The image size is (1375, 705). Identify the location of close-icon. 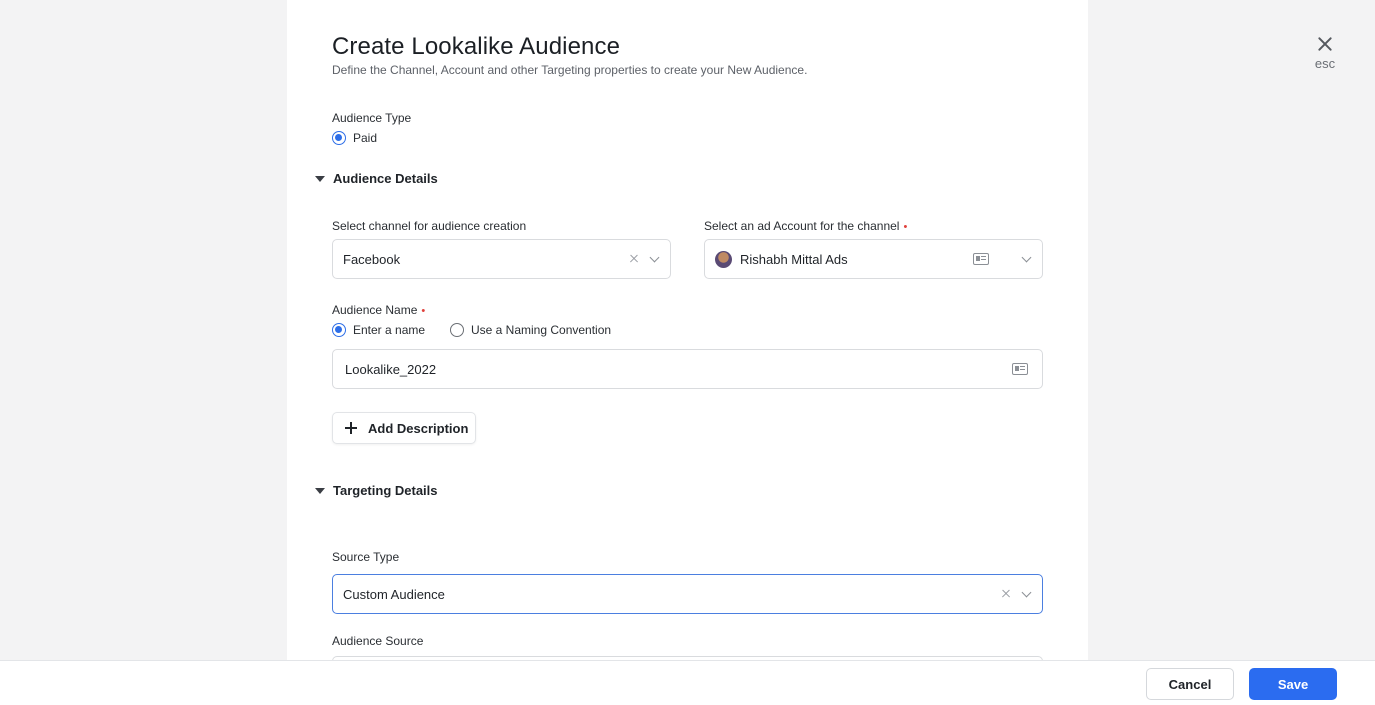
(1325, 44).